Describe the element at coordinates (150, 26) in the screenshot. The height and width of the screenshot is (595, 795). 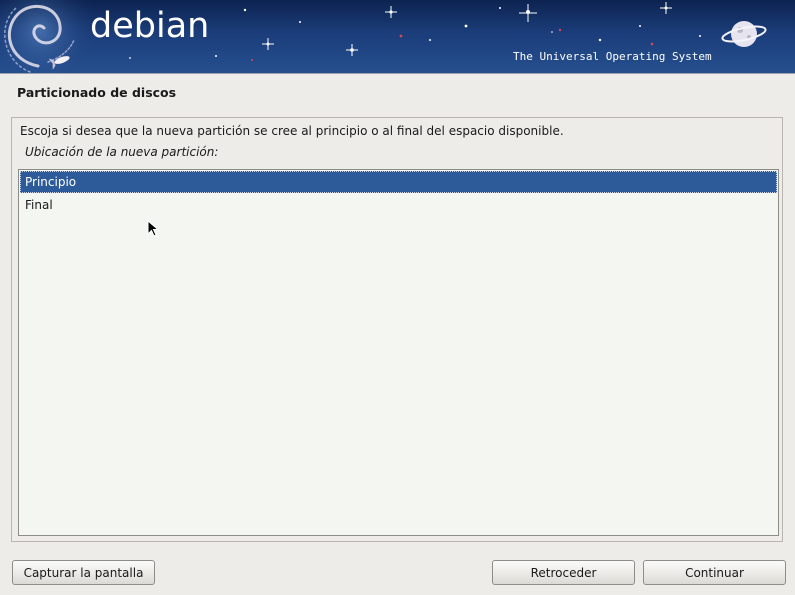
I see `brand-name: debian` at that location.